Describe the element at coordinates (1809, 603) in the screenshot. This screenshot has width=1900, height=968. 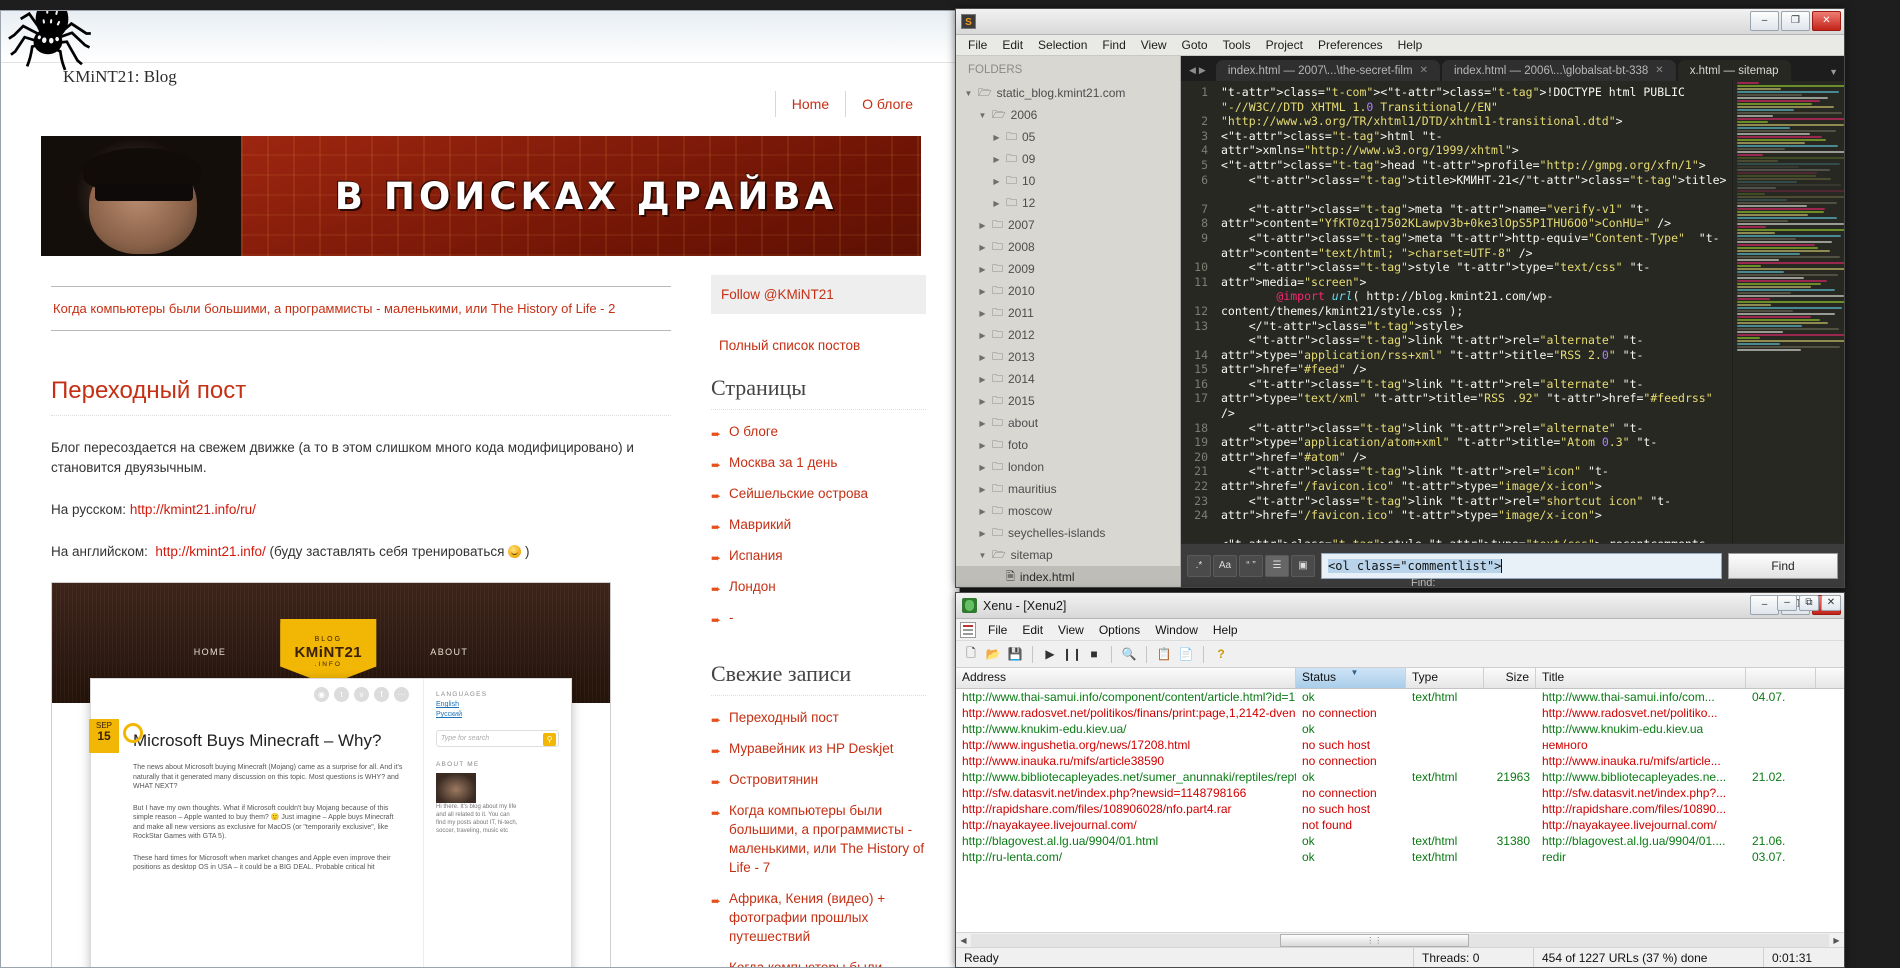
I see `mdi-restore-button: ⧉` at that location.